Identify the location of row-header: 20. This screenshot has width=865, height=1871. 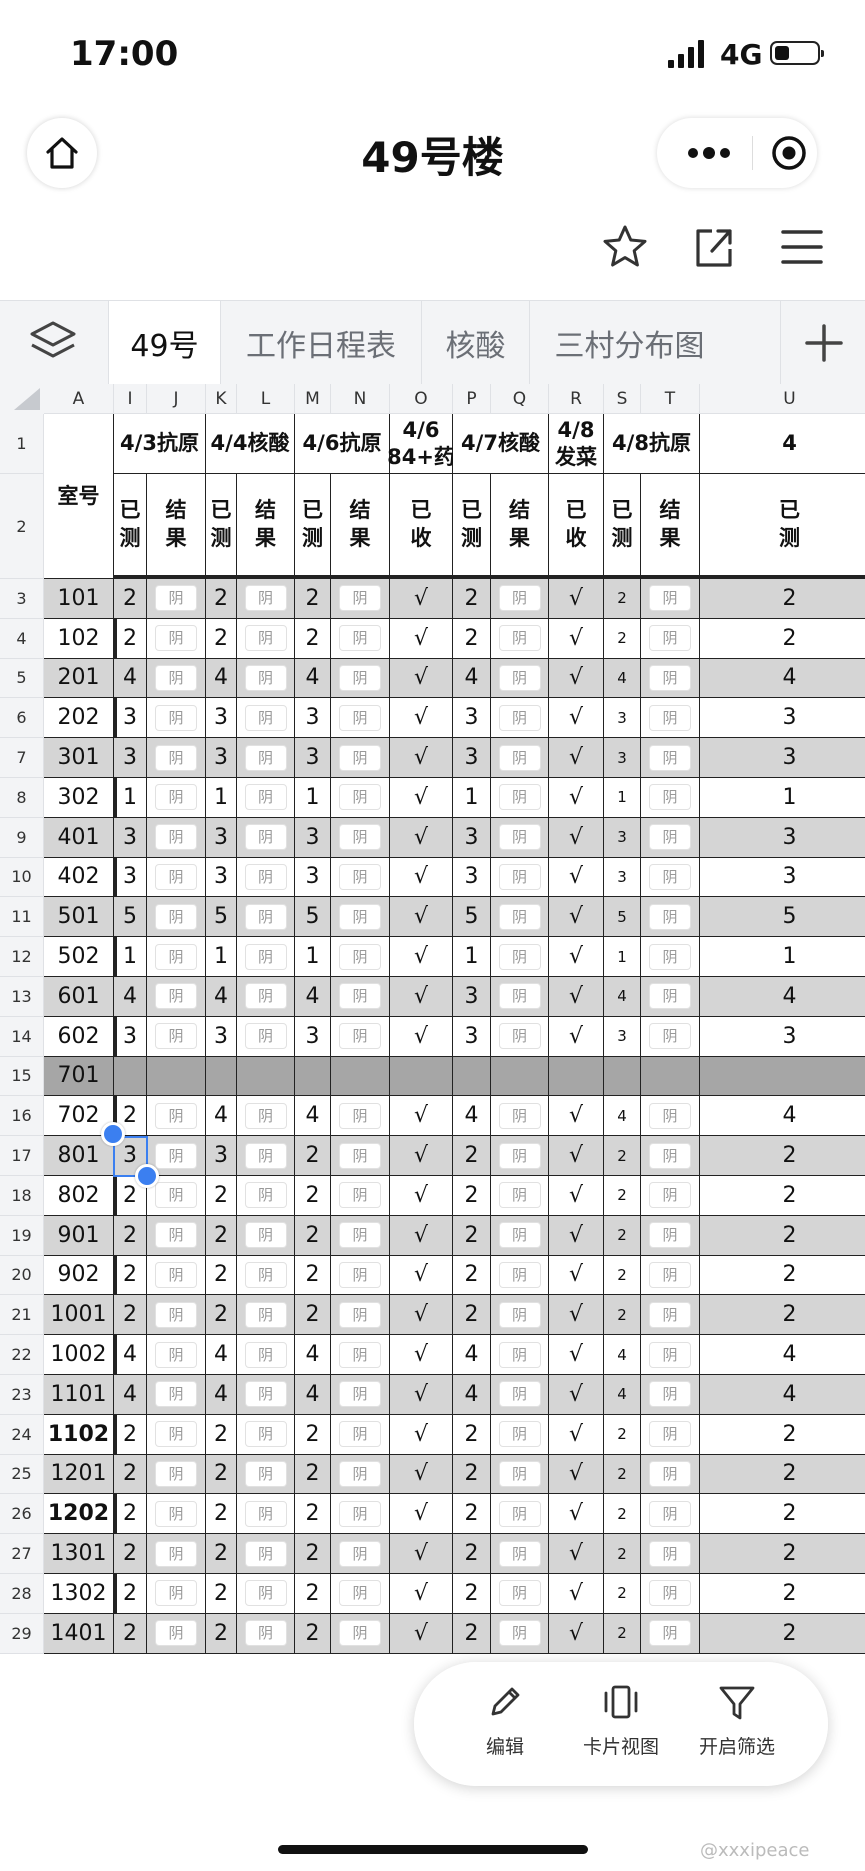
(22, 1275).